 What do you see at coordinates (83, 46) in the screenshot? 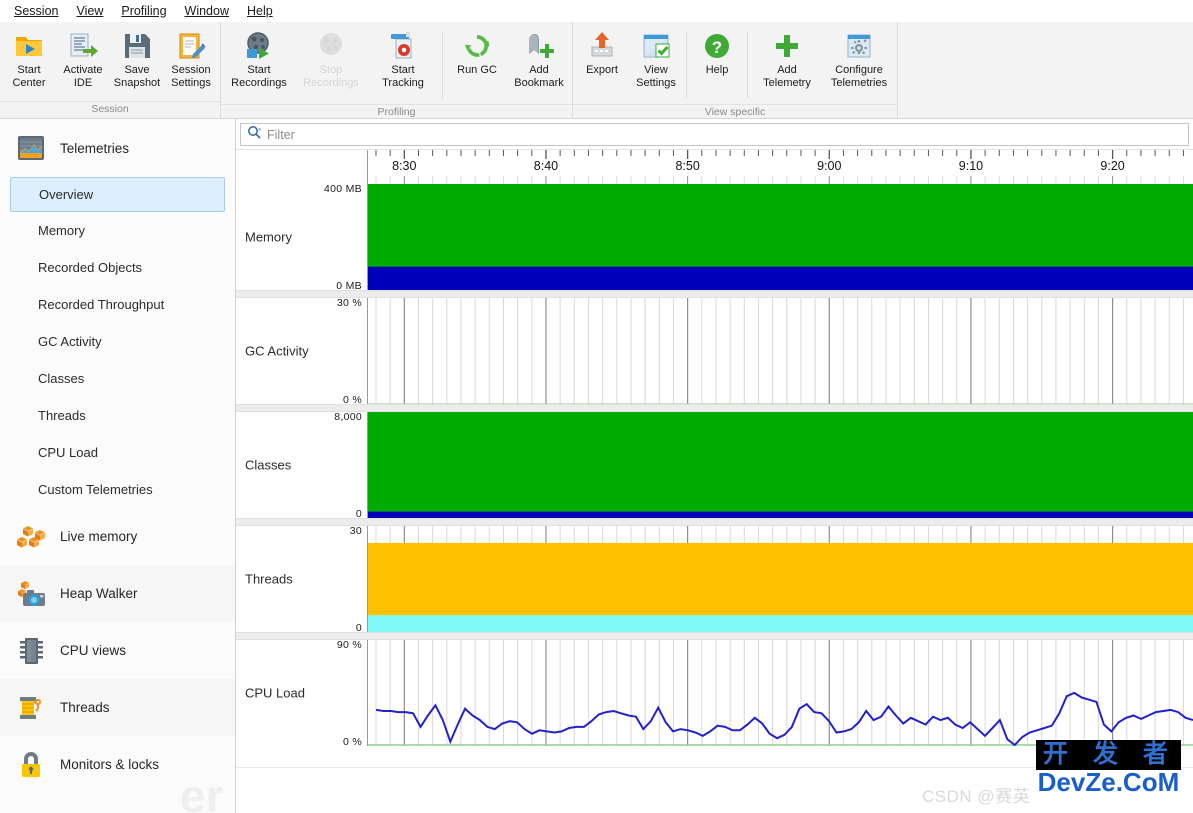
I see `activate-ide-icon` at bounding box center [83, 46].